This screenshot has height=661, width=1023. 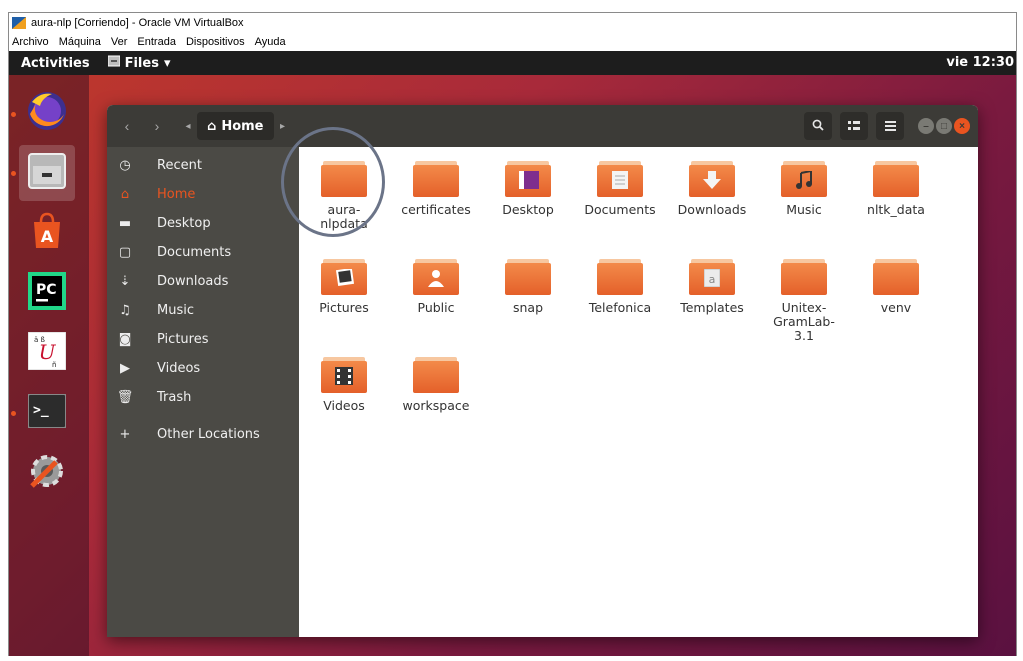 What do you see at coordinates (194, 252) in the screenshot?
I see `sidebar-item-label: Documents` at bounding box center [194, 252].